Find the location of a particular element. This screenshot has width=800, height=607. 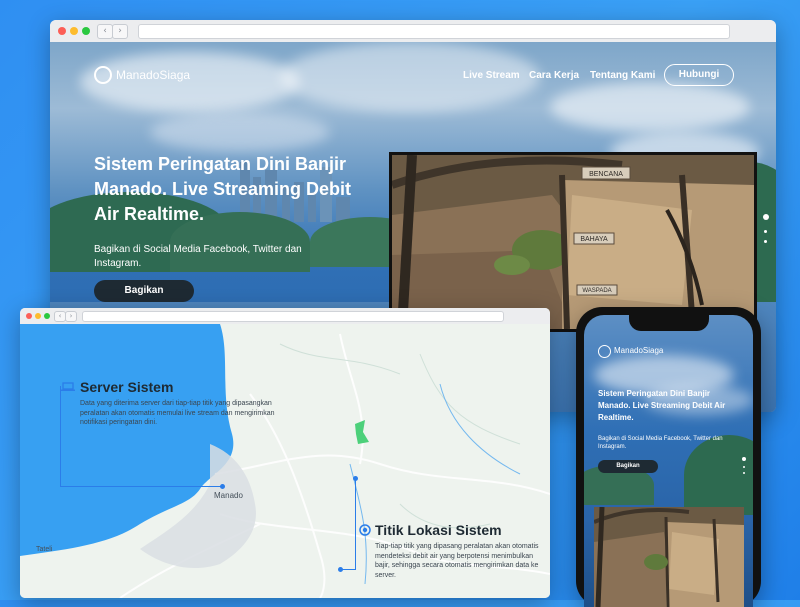

hubungi-button: Hubungi is located at coordinates (699, 75).